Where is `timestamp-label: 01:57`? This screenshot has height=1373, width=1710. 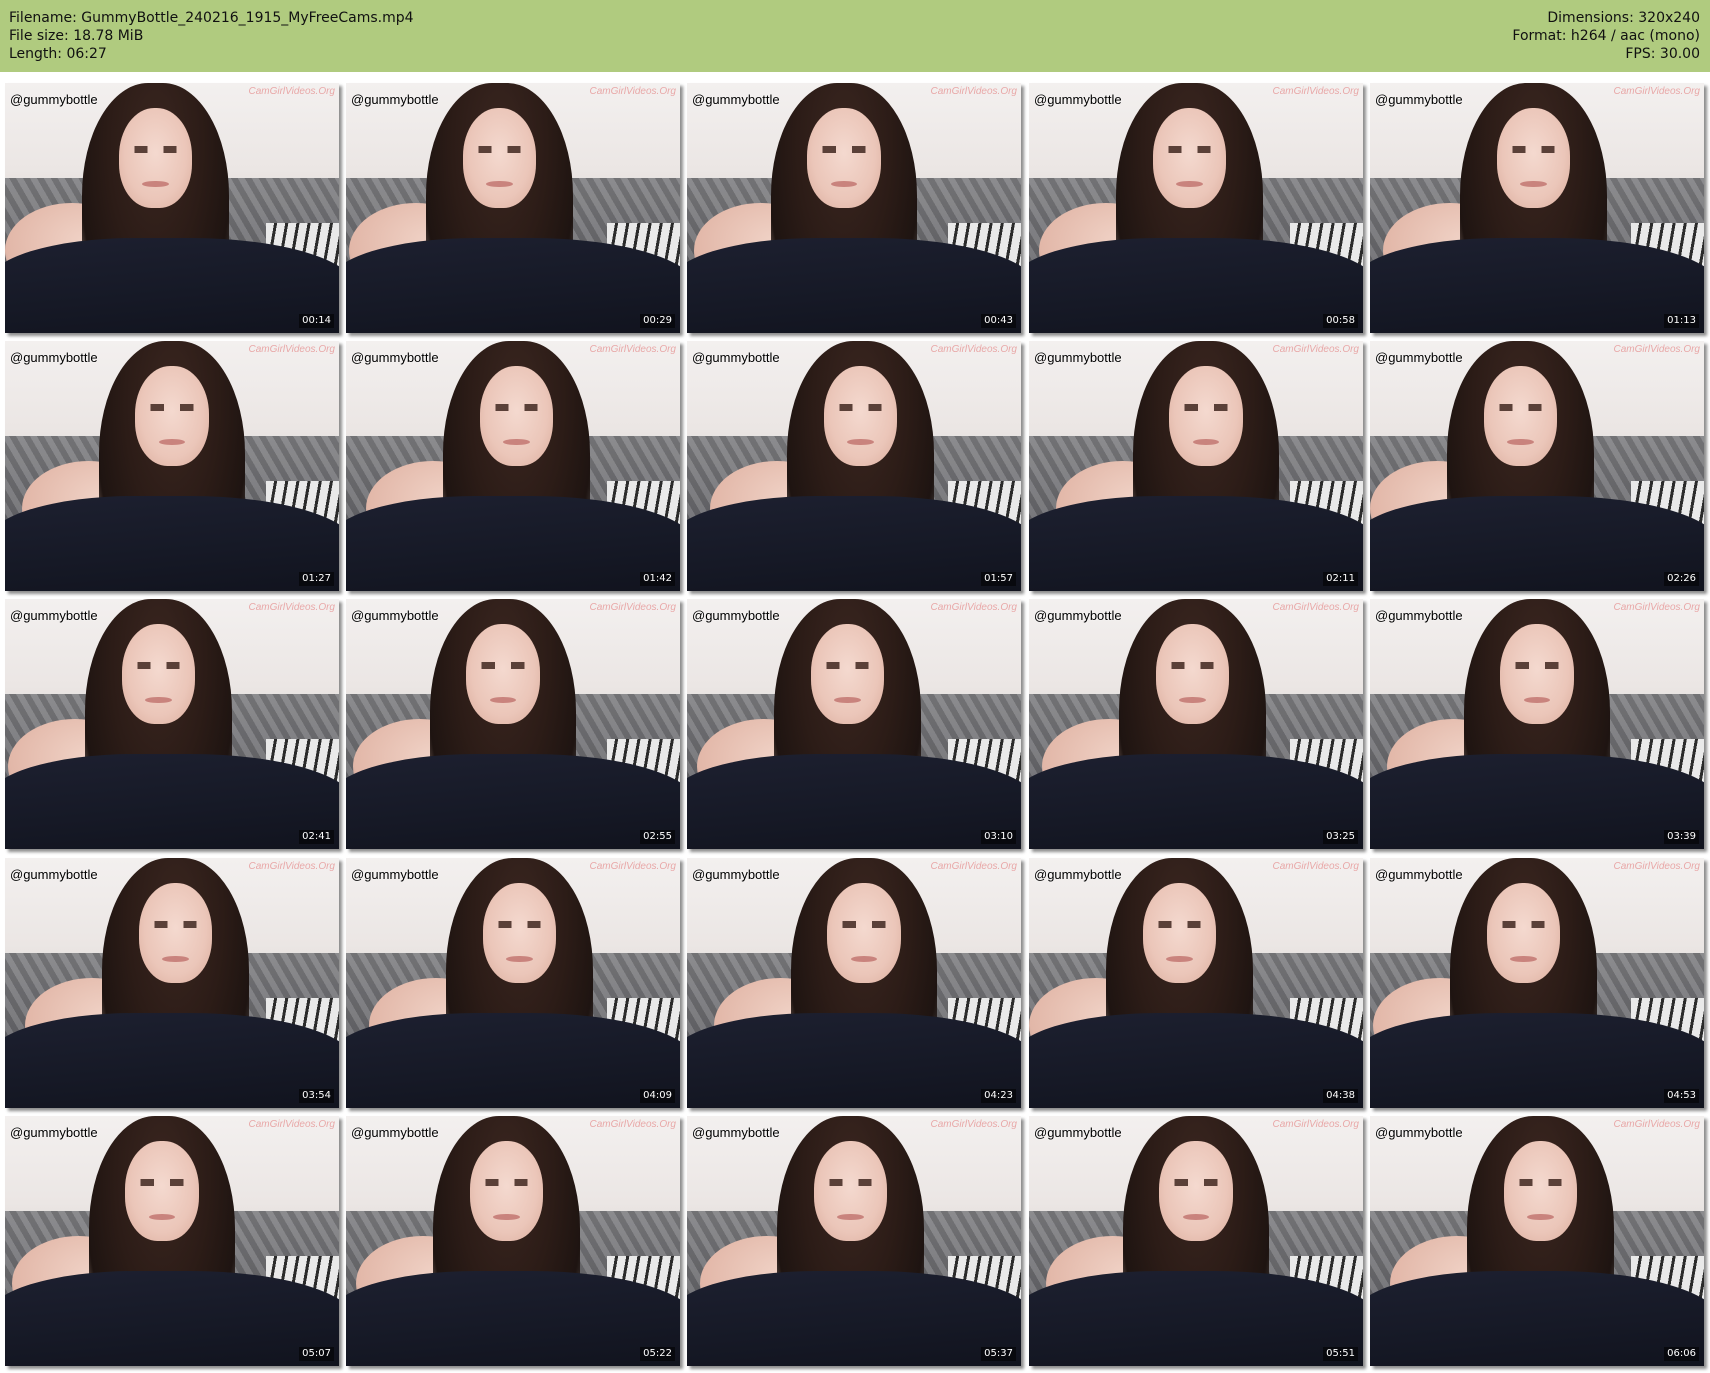 timestamp-label: 01:57 is located at coordinates (998, 579).